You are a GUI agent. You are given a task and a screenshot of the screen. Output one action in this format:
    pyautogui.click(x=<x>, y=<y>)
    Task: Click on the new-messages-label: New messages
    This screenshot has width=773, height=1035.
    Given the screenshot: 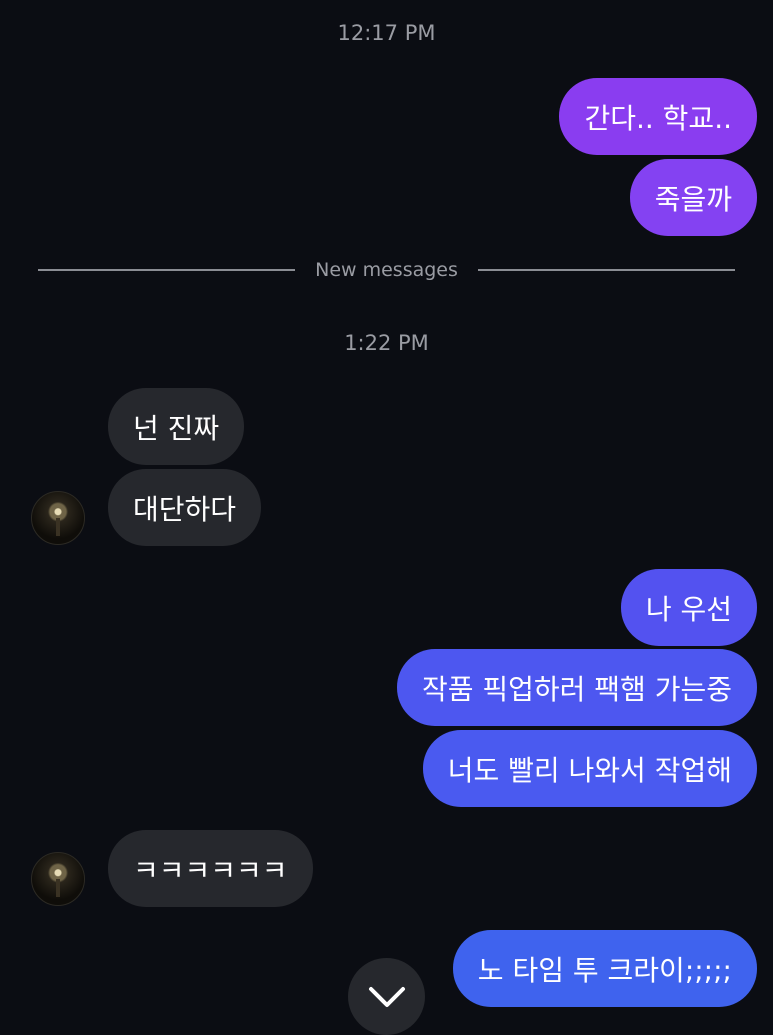 What is the action you would take?
    pyautogui.click(x=386, y=270)
    